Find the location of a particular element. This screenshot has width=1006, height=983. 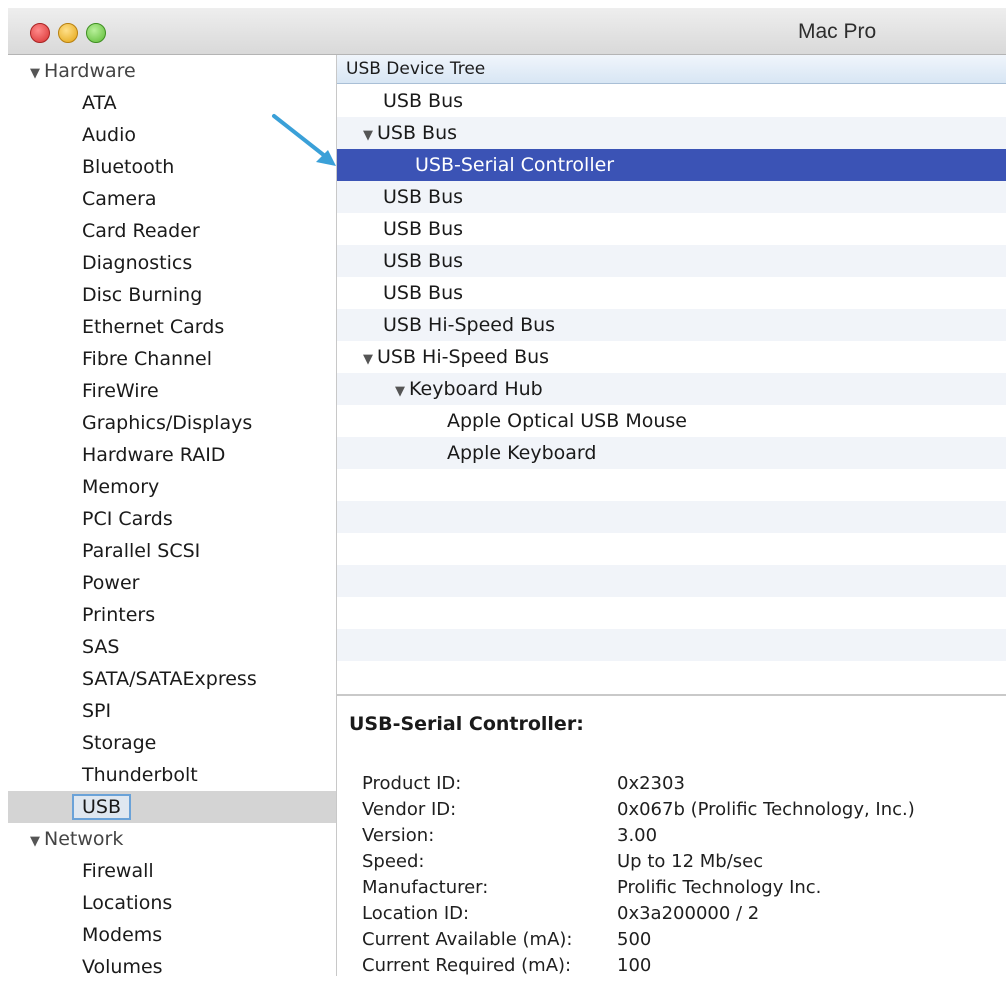

detail-field-value: 0x067b (Prolific Technology, Inc.) is located at coordinates (766, 809).